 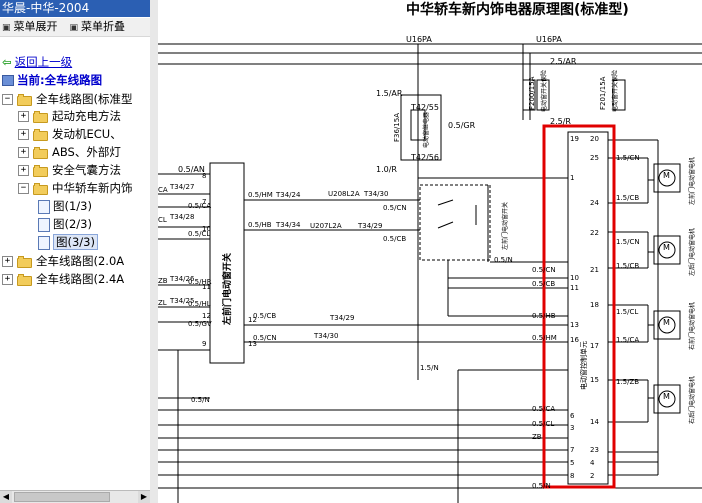 What do you see at coordinates (692, 400) in the screenshot?
I see `label-motor-4: 右后门电动窗电机` at bounding box center [692, 400].